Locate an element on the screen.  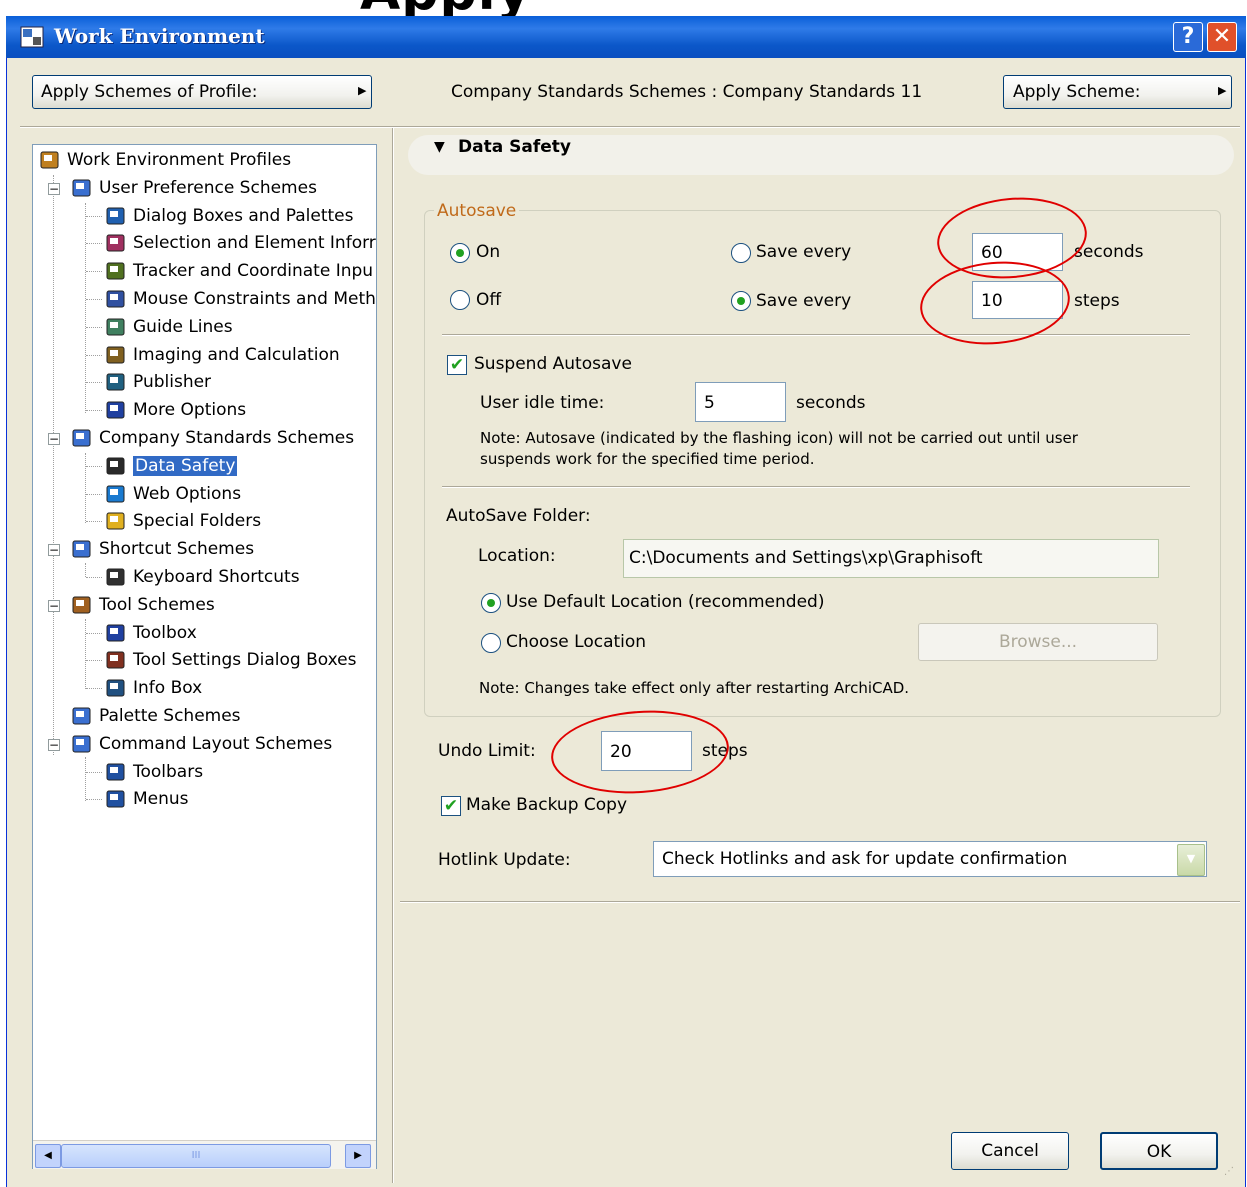
tree-item-label: Keyboard Shortcuts is located at coordinates (216, 577).